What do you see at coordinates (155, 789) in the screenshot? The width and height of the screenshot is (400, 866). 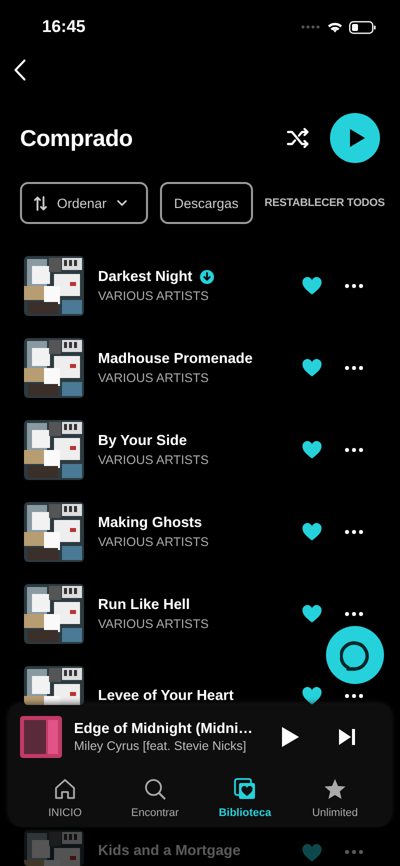 I see `search-icon` at bounding box center [155, 789].